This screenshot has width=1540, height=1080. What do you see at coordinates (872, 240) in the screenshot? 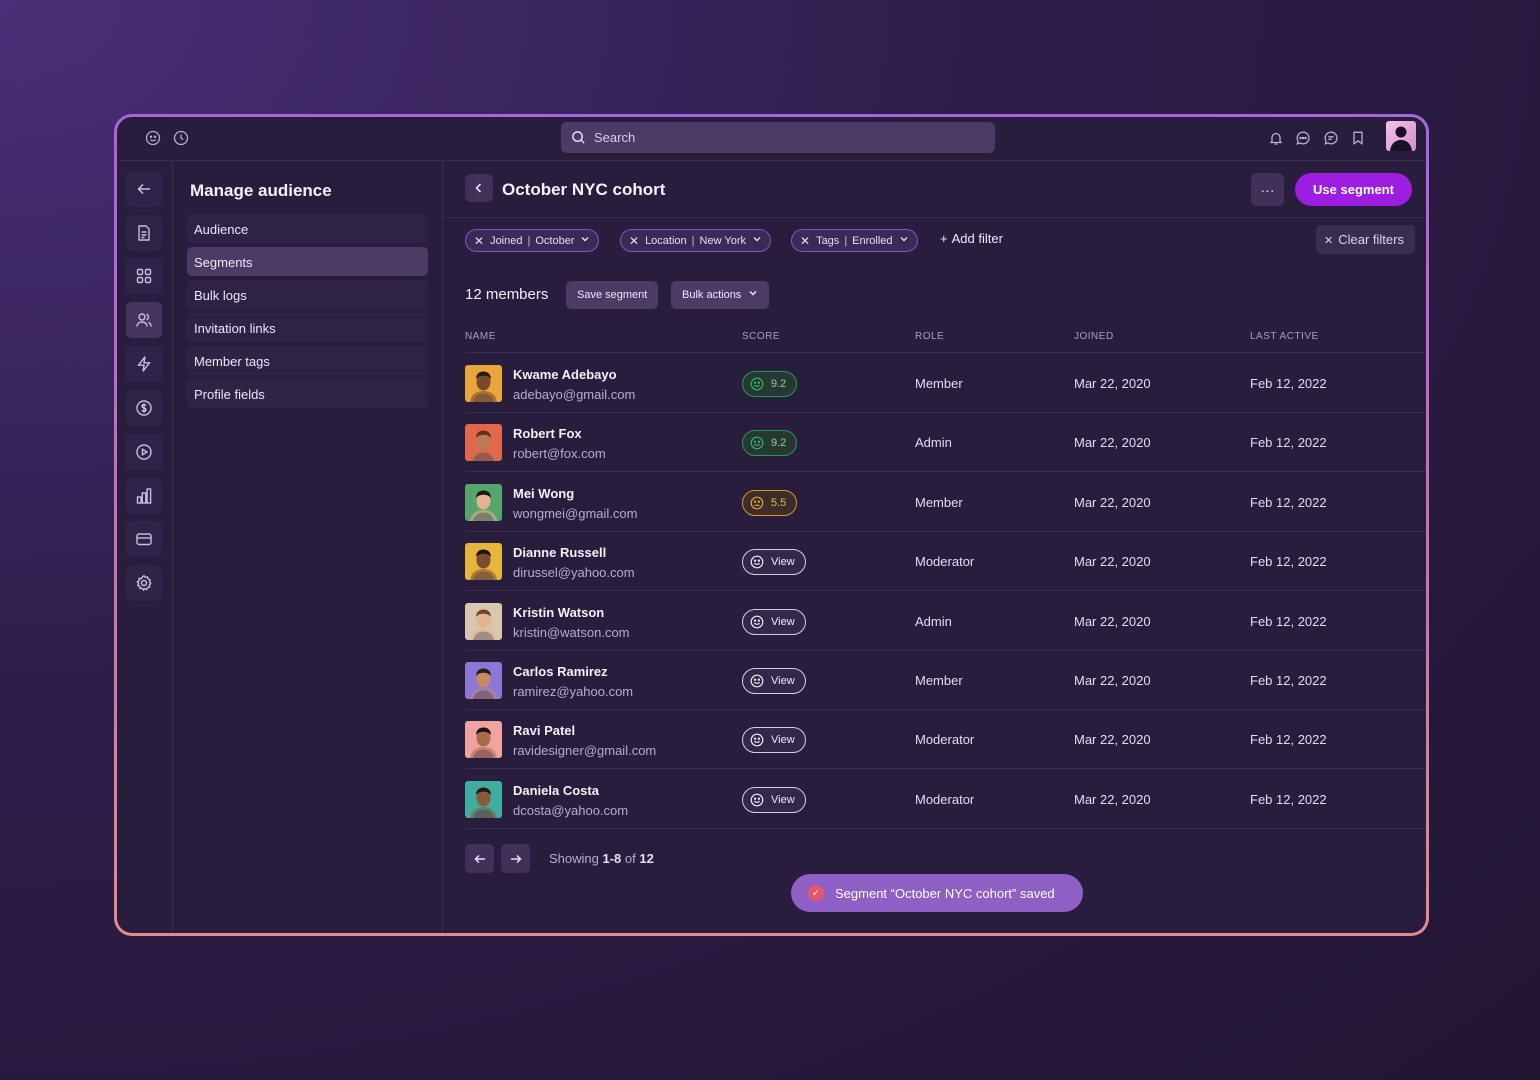
I see `filter-value: Enrolled` at bounding box center [872, 240].